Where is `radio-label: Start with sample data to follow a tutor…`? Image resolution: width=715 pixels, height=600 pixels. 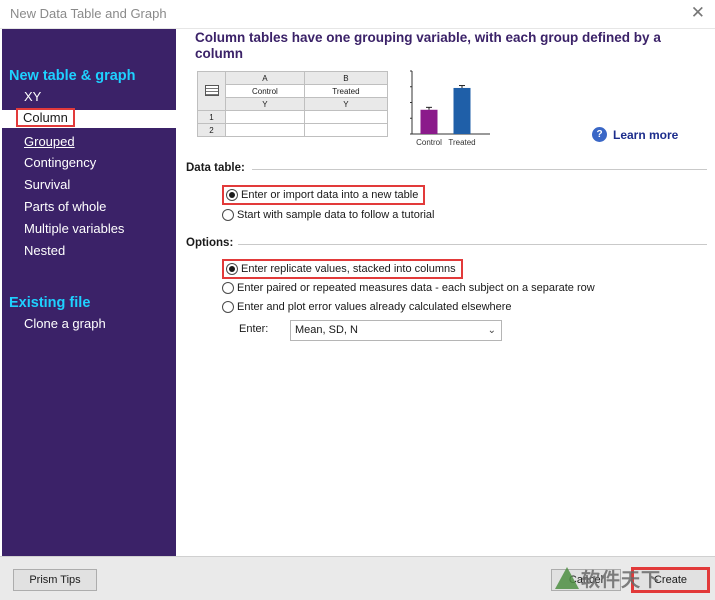
radio-label: Start with sample data to follow a tutor… is located at coordinates (336, 215).